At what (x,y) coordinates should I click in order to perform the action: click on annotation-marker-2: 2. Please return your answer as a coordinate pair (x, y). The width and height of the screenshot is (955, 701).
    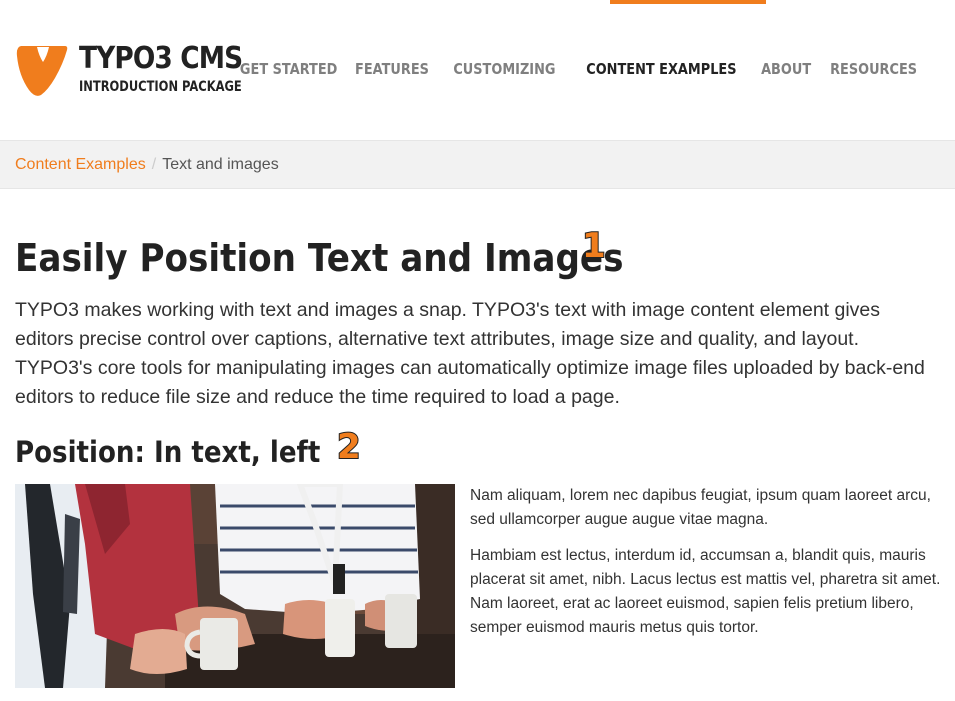
    Looking at the image, I should click on (349, 447).